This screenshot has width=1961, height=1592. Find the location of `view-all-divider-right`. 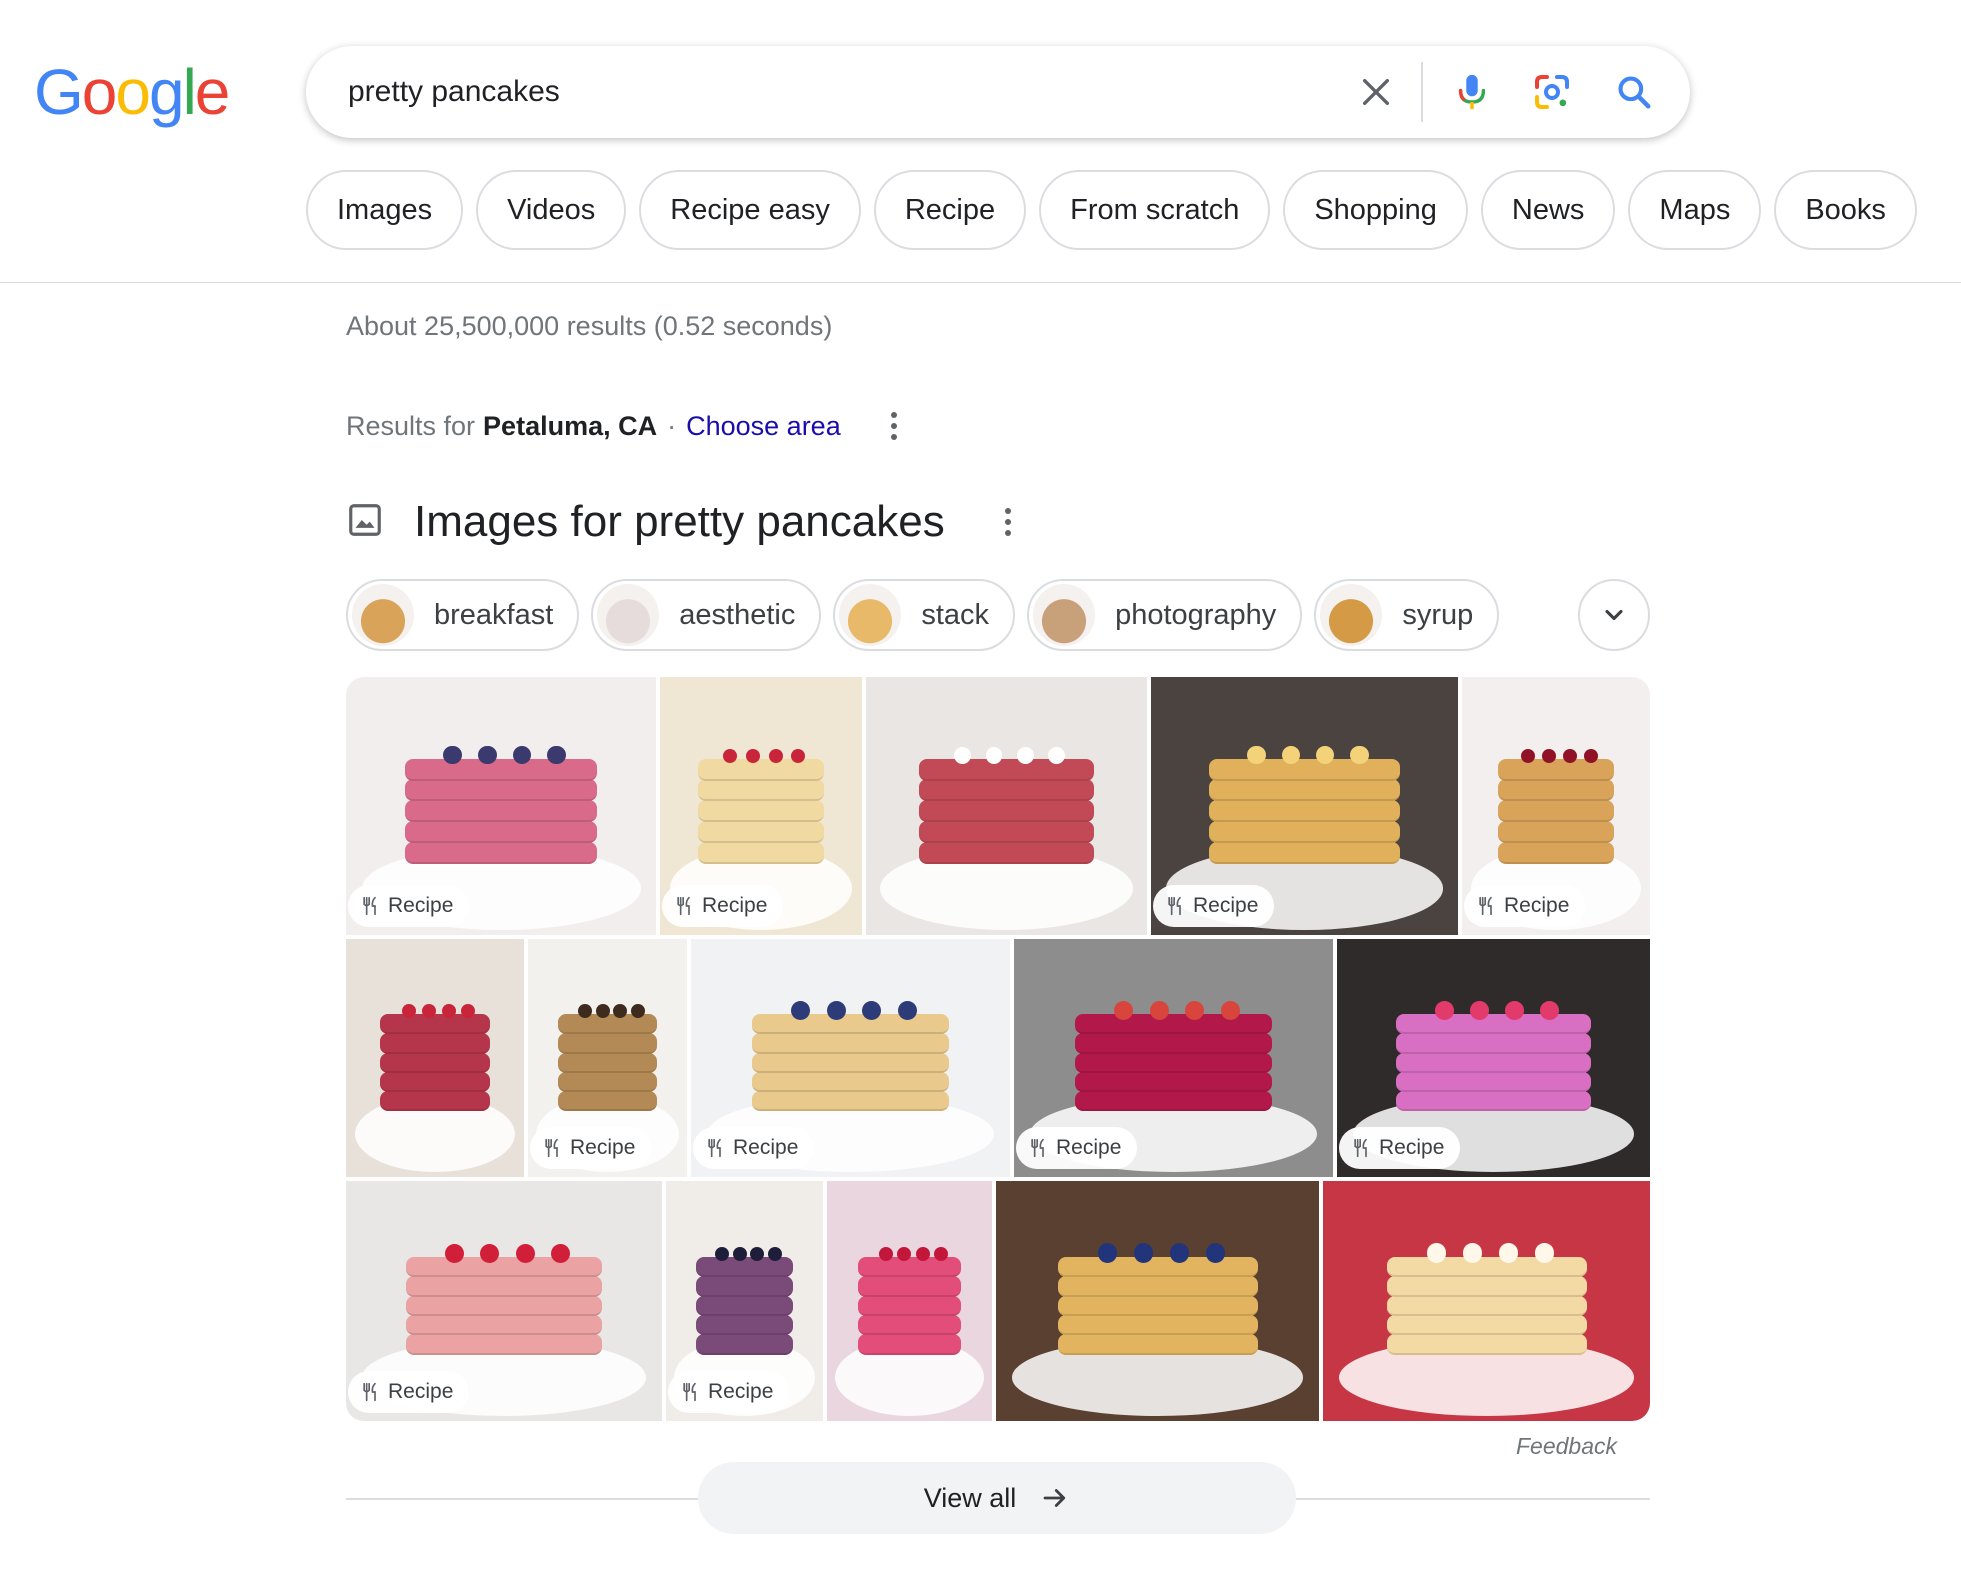

view-all-divider-right is located at coordinates (1473, 1499).